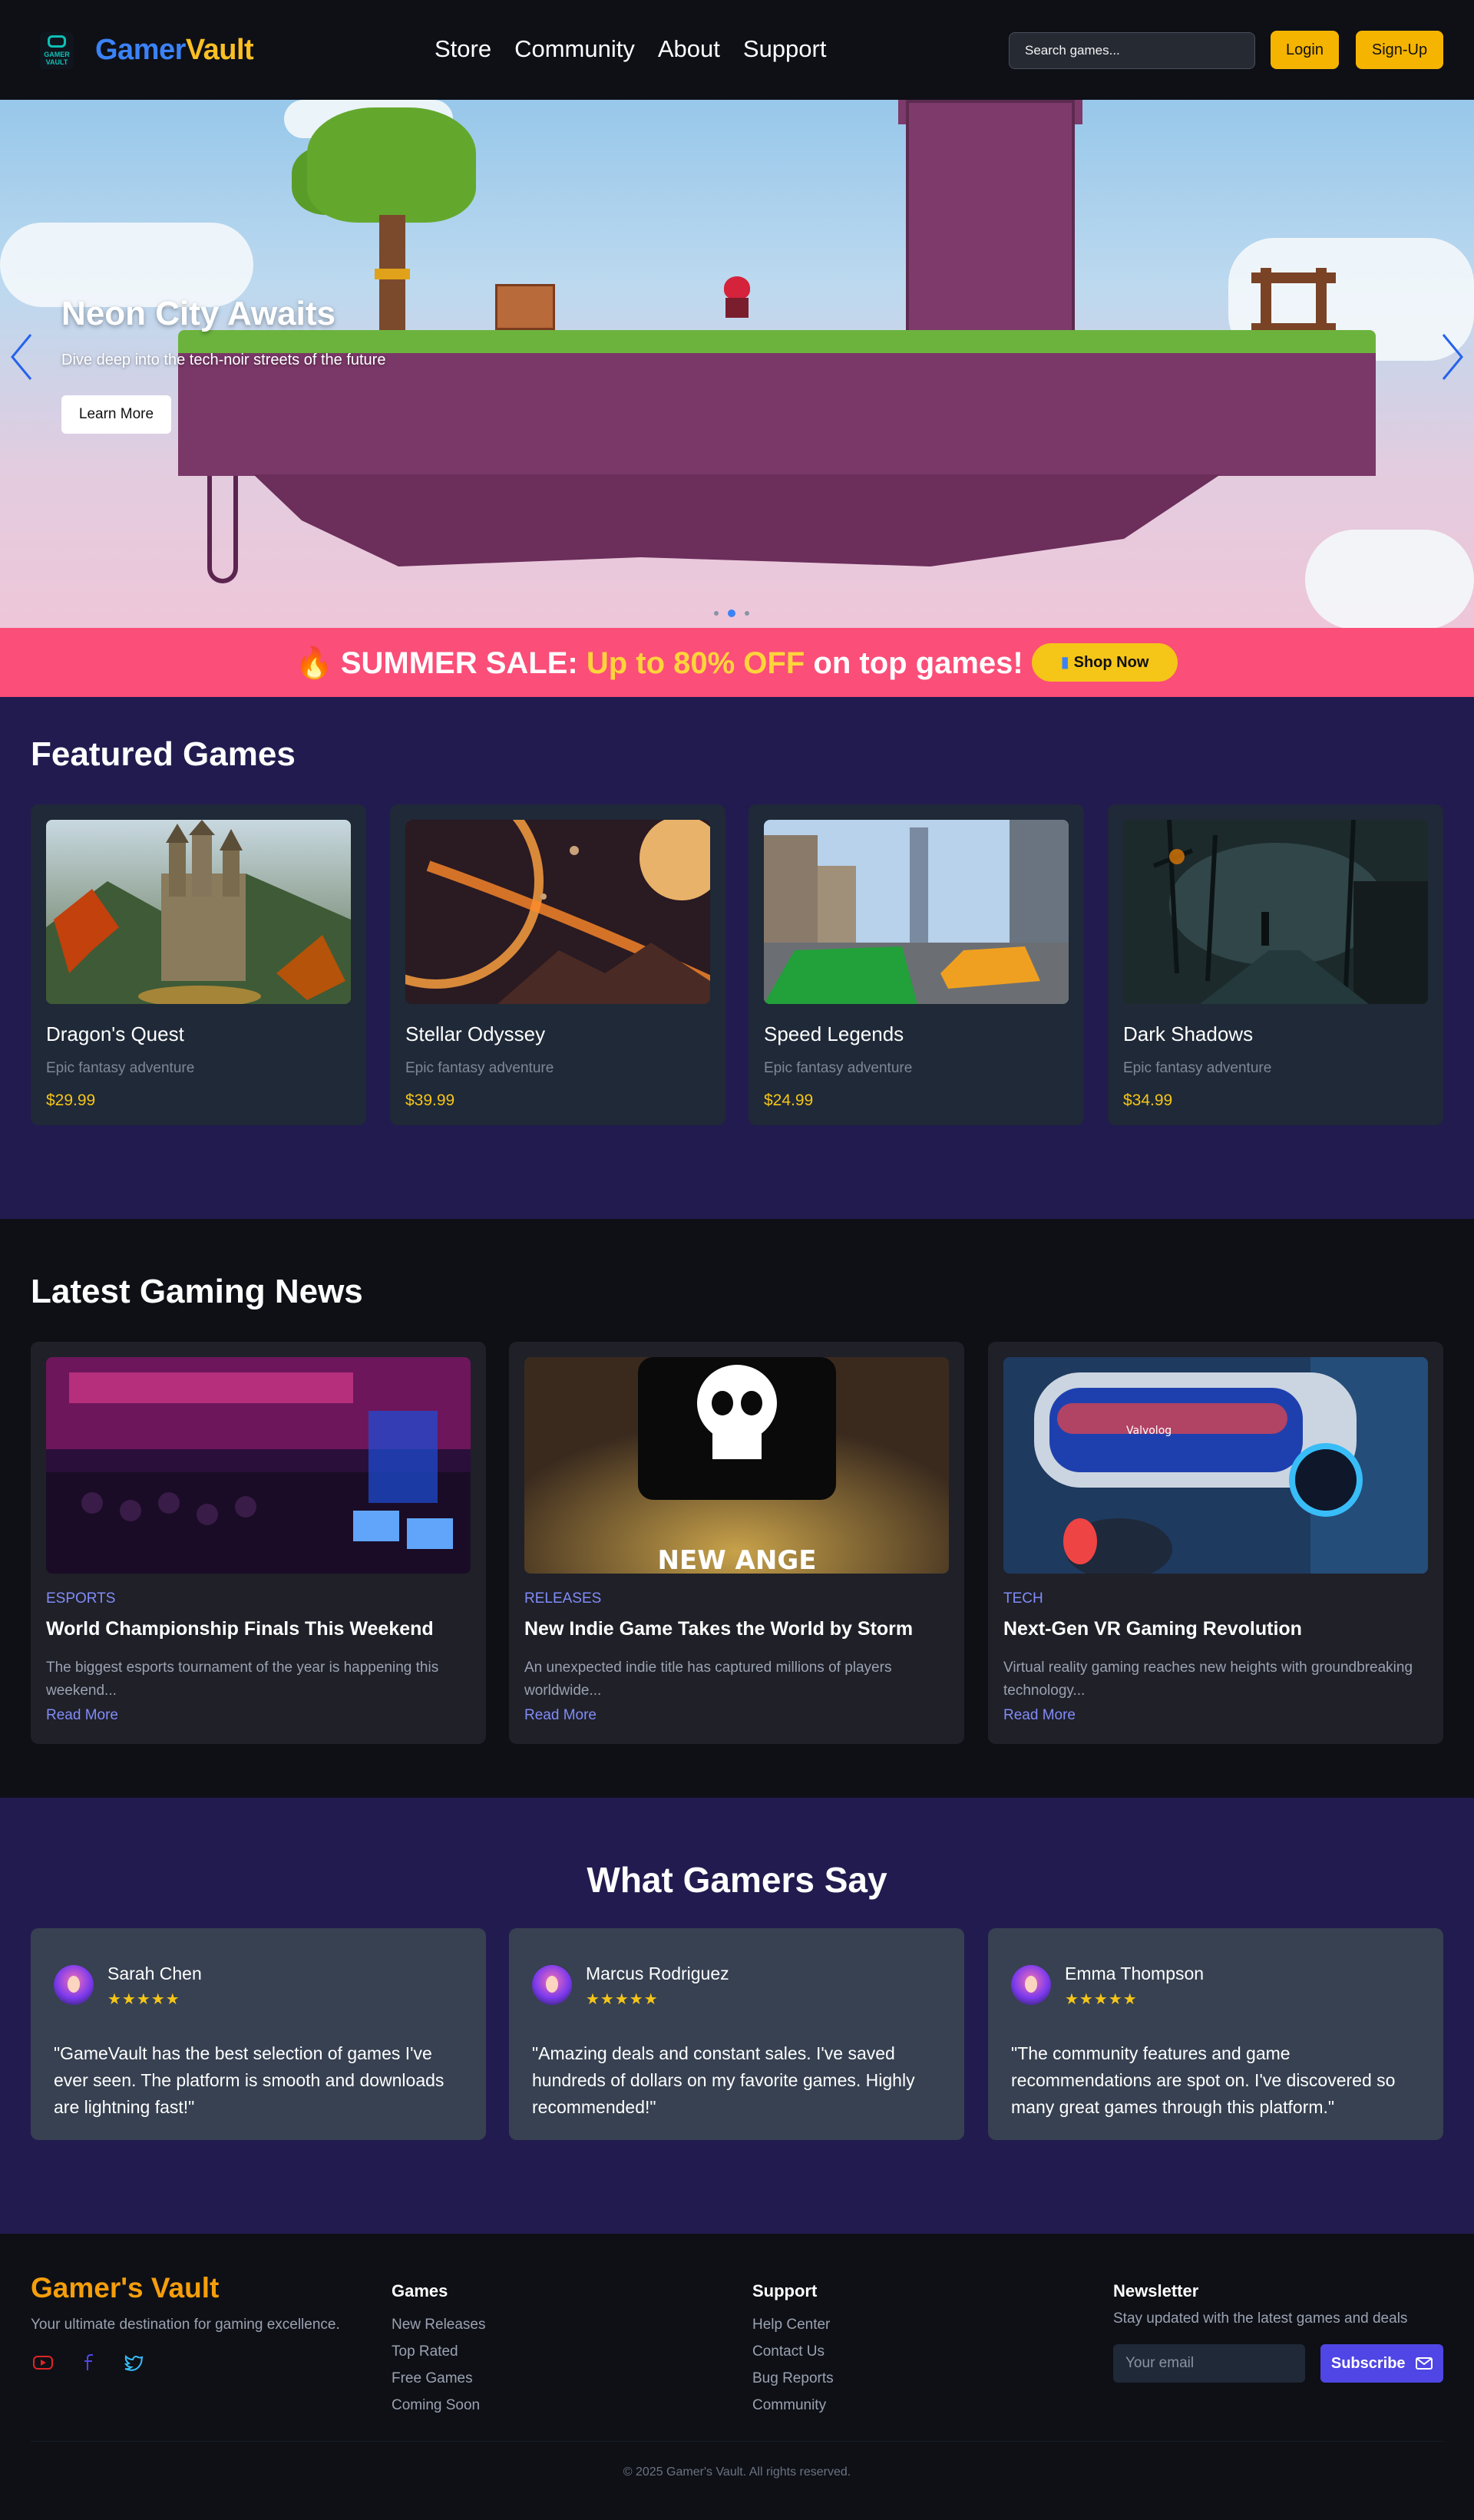 This screenshot has width=1474, height=2520. I want to click on hero-chain, so click(223, 529).